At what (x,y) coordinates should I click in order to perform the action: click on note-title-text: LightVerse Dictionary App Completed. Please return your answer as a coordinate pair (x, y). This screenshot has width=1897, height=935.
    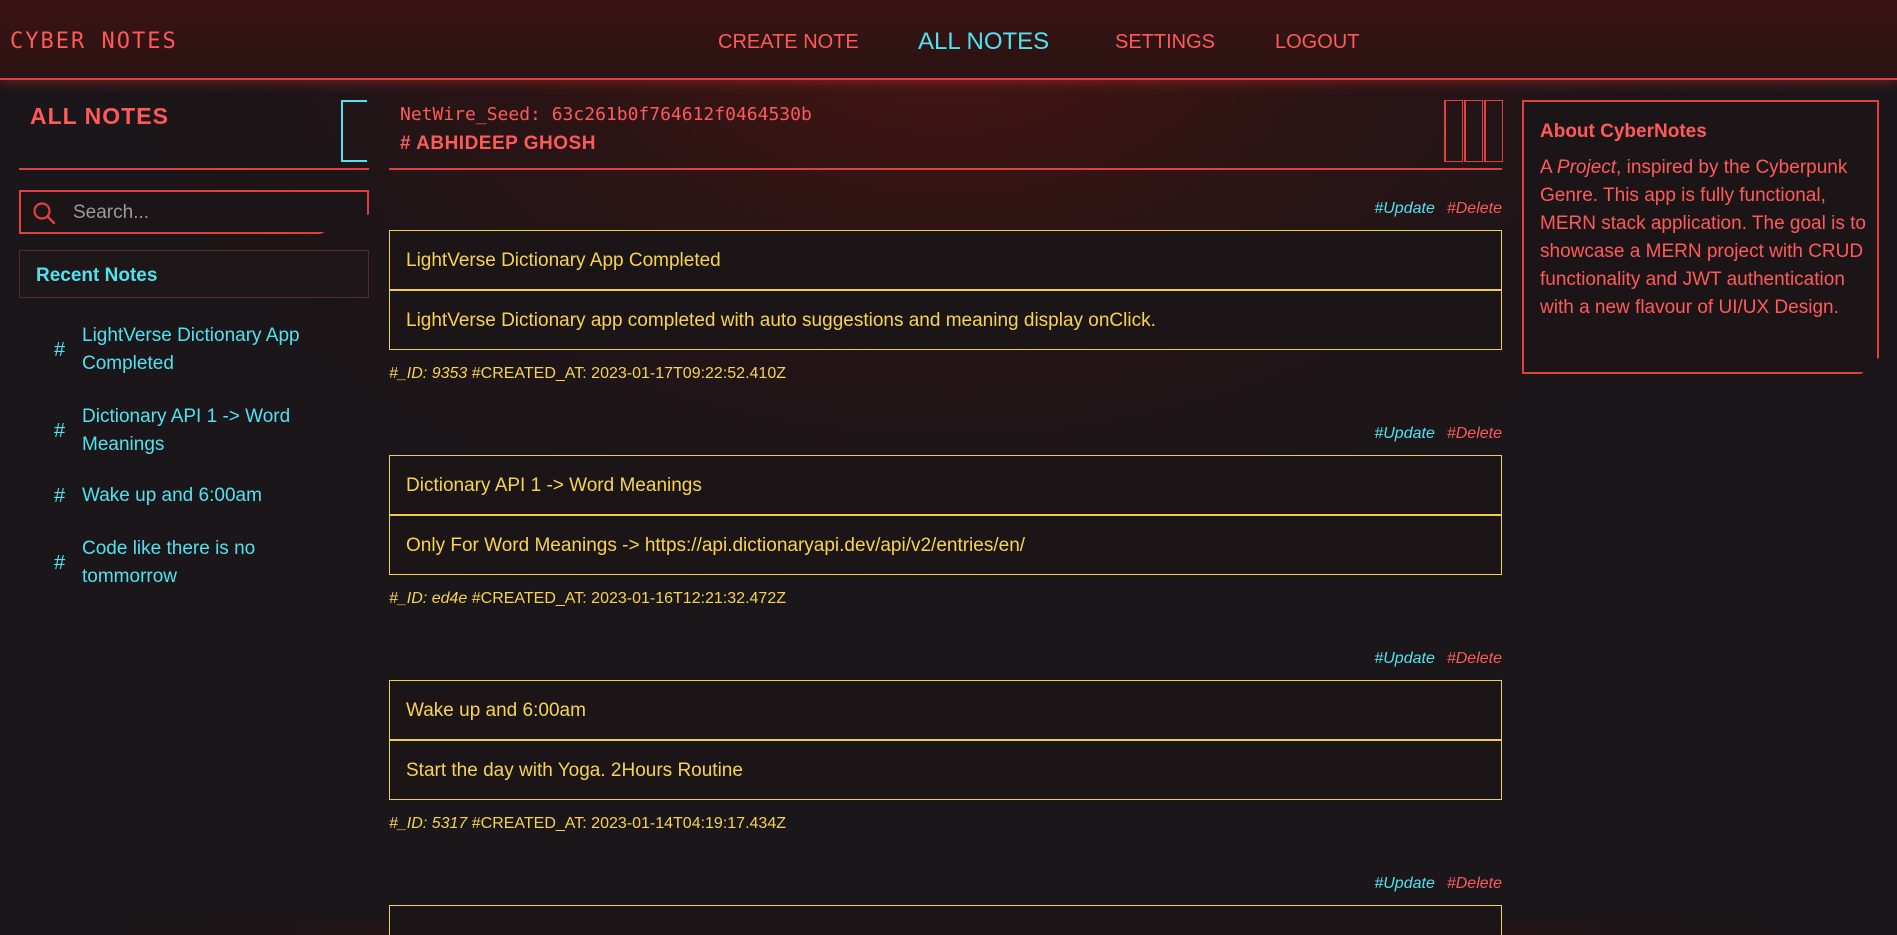
    Looking at the image, I should click on (563, 260).